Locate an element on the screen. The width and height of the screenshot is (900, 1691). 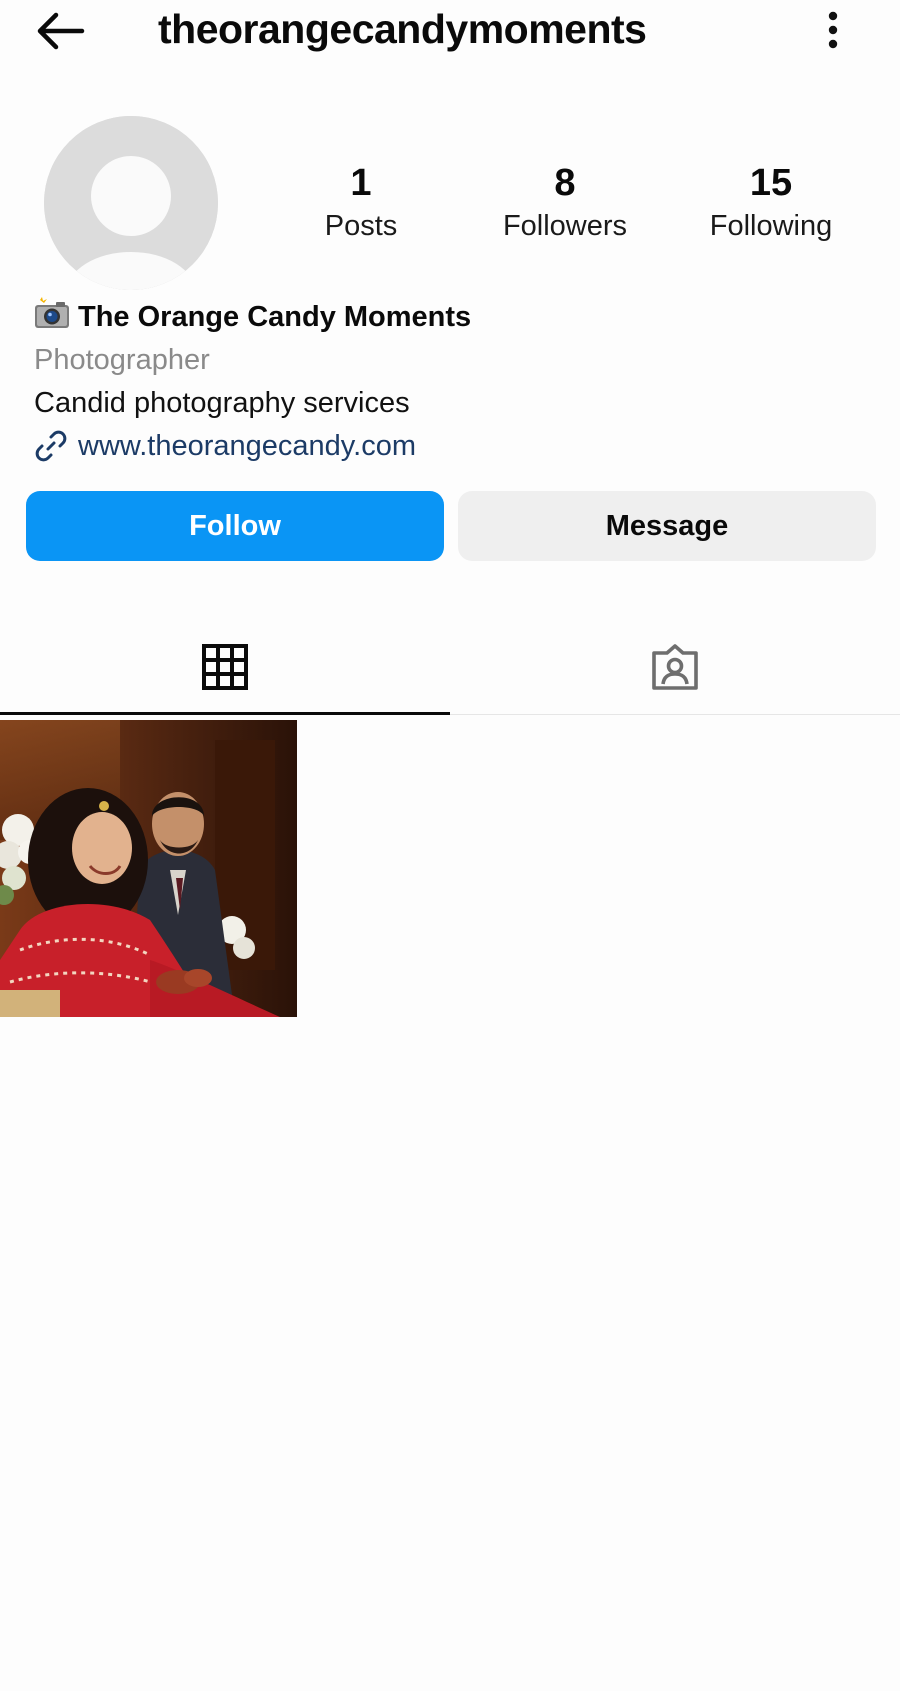
posts-count: 1 Posts is located at coordinates (361, 203).